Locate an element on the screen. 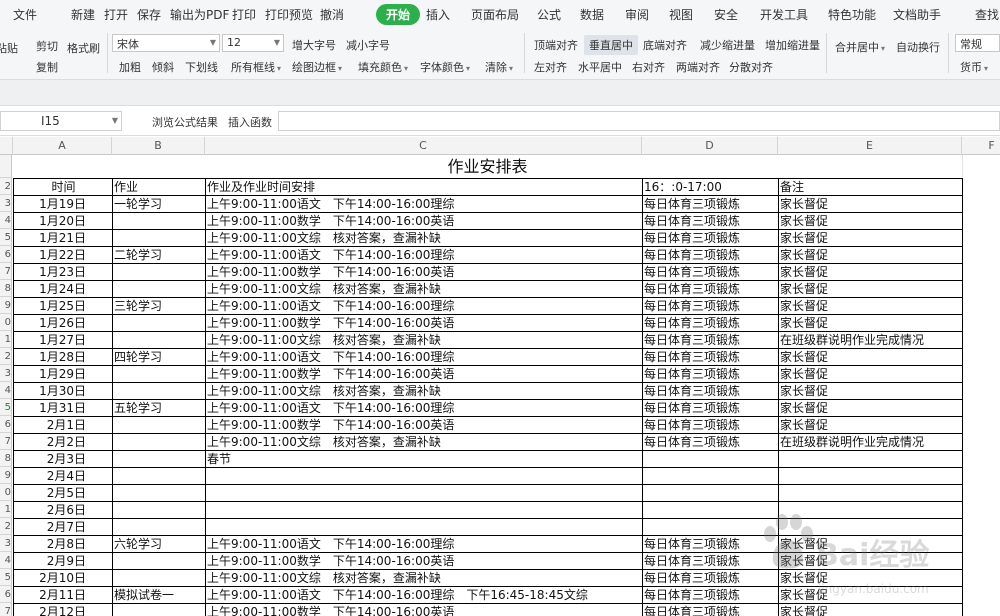 This screenshot has height=616, width=1000. cell-date: 2月9日 is located at coordinates (63, 561).